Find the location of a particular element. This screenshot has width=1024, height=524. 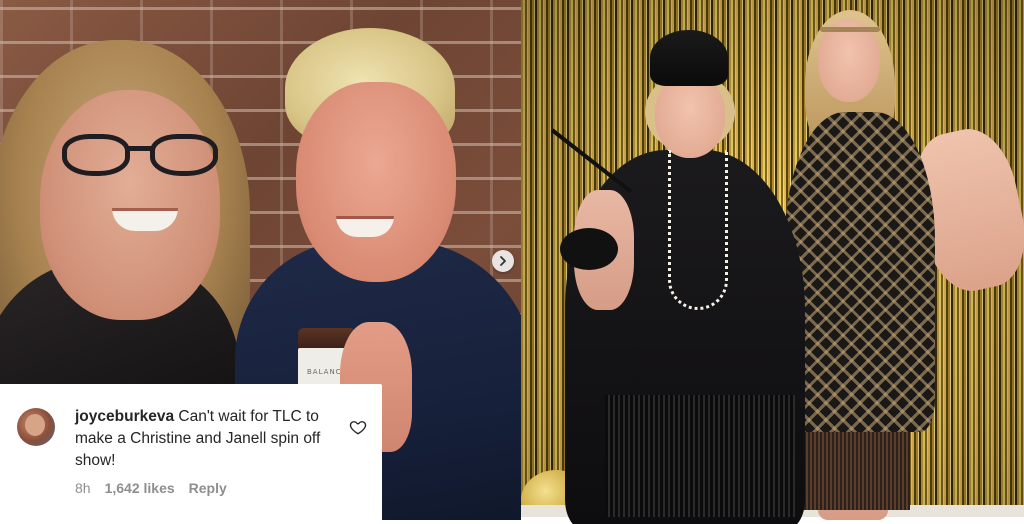

avatar is located at coordinates (36, 427).